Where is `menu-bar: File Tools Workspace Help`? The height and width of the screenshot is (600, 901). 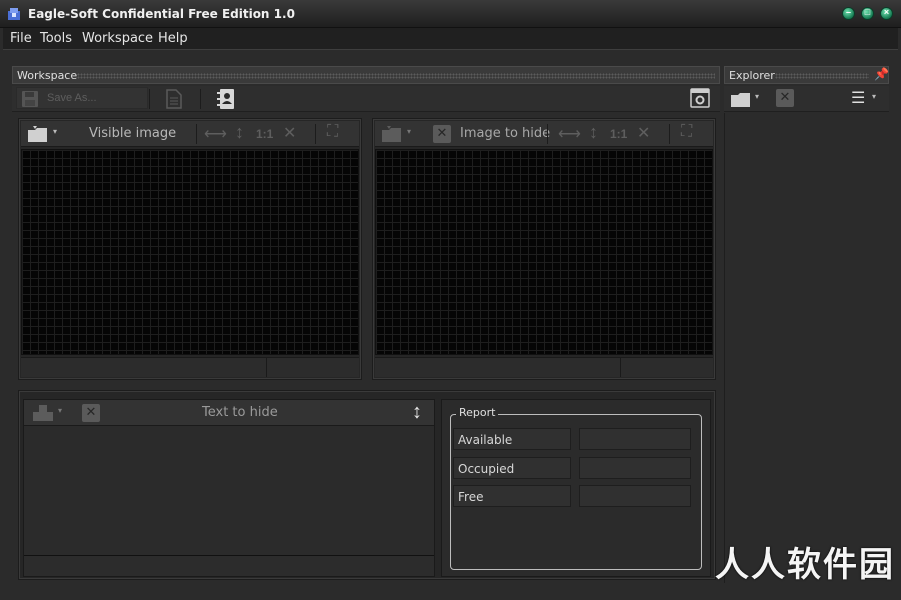 menu-bar: File Tools Workspace Help is located at coordinates (450, 39).